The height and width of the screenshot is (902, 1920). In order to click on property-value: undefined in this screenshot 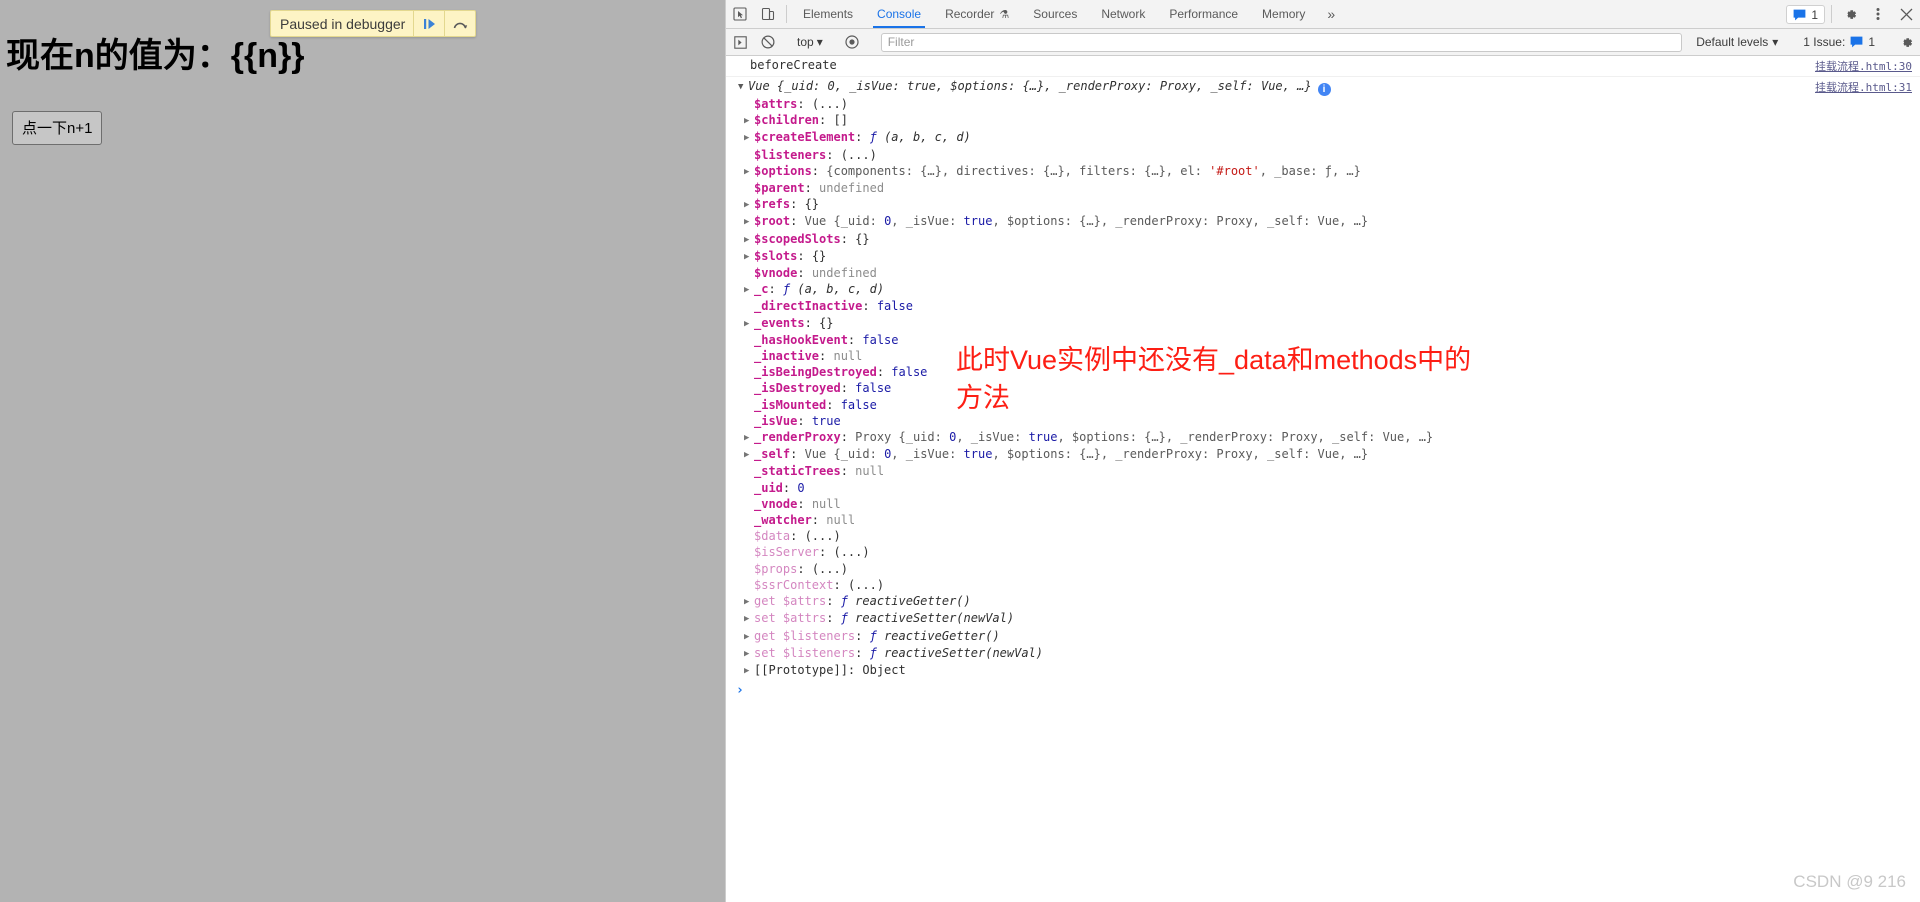, I will do `click(852, 188)`.